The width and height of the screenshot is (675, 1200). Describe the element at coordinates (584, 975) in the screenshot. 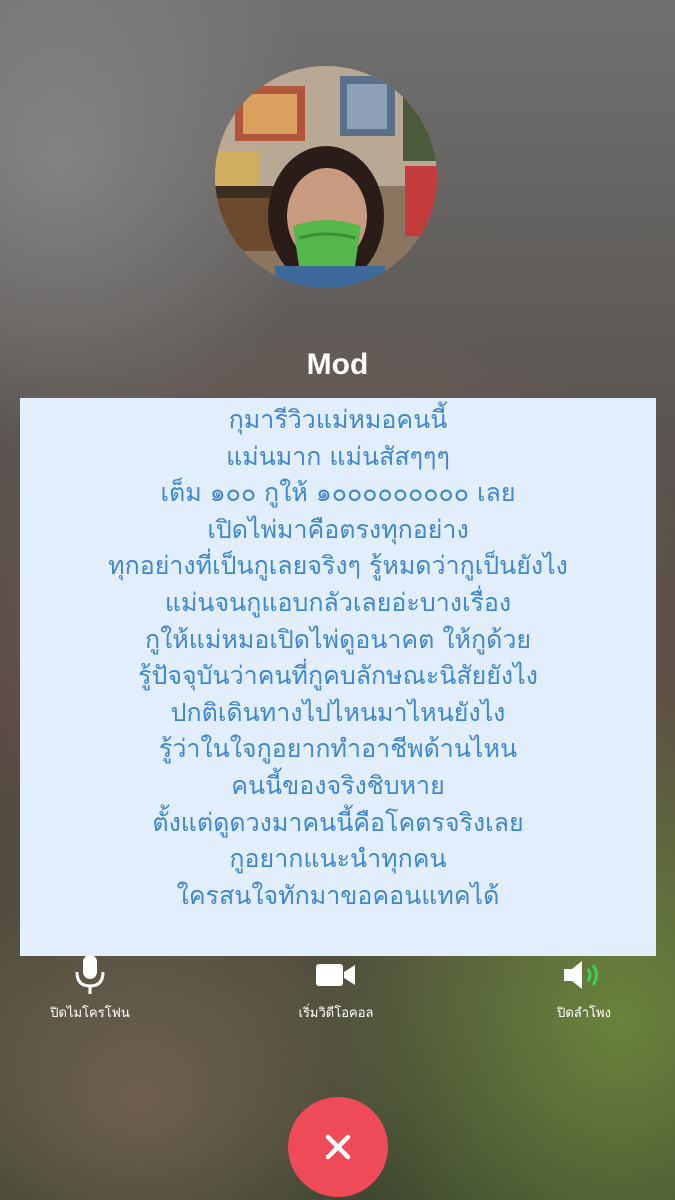

I see `speaker-icon` at that location.